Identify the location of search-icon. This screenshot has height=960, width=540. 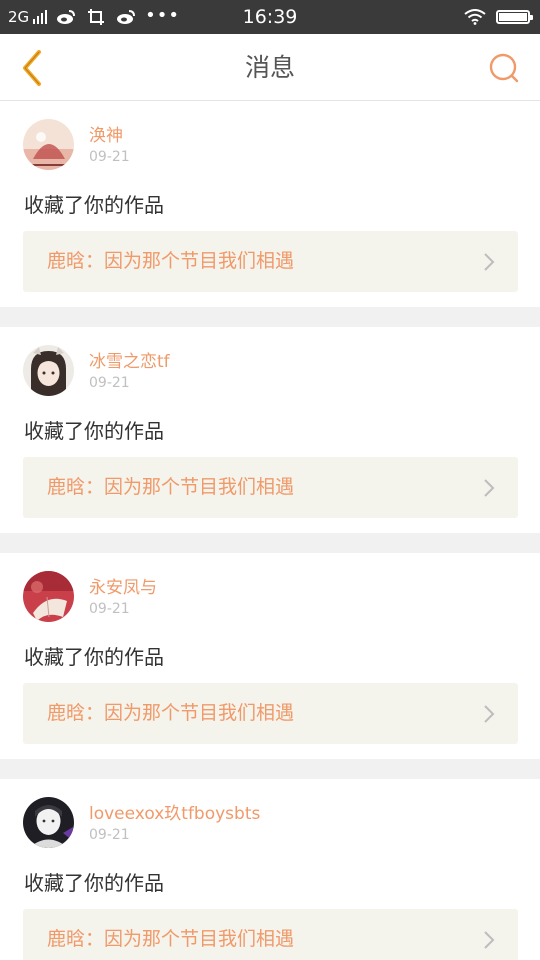
(504, 68).